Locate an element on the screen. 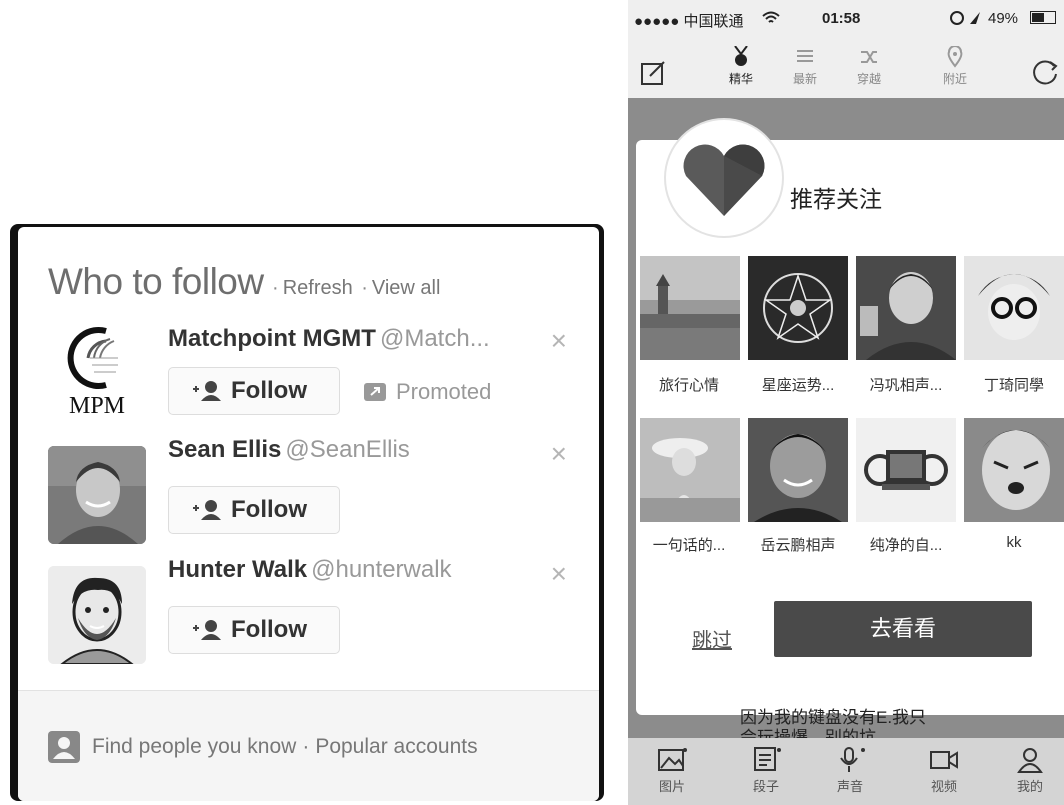 The width and height of the screenshot is (1064, 805). nav-tab-label: 最新 is located at coordinates (804, 79).